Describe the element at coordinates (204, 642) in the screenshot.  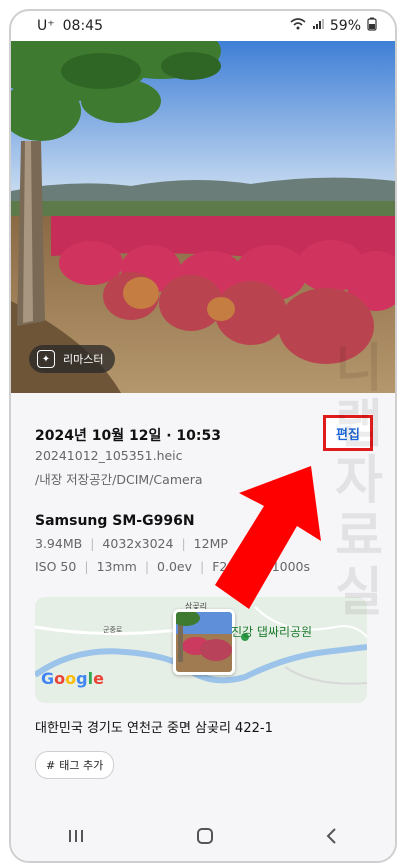
I see `map-photo-thumbnail` at that location.